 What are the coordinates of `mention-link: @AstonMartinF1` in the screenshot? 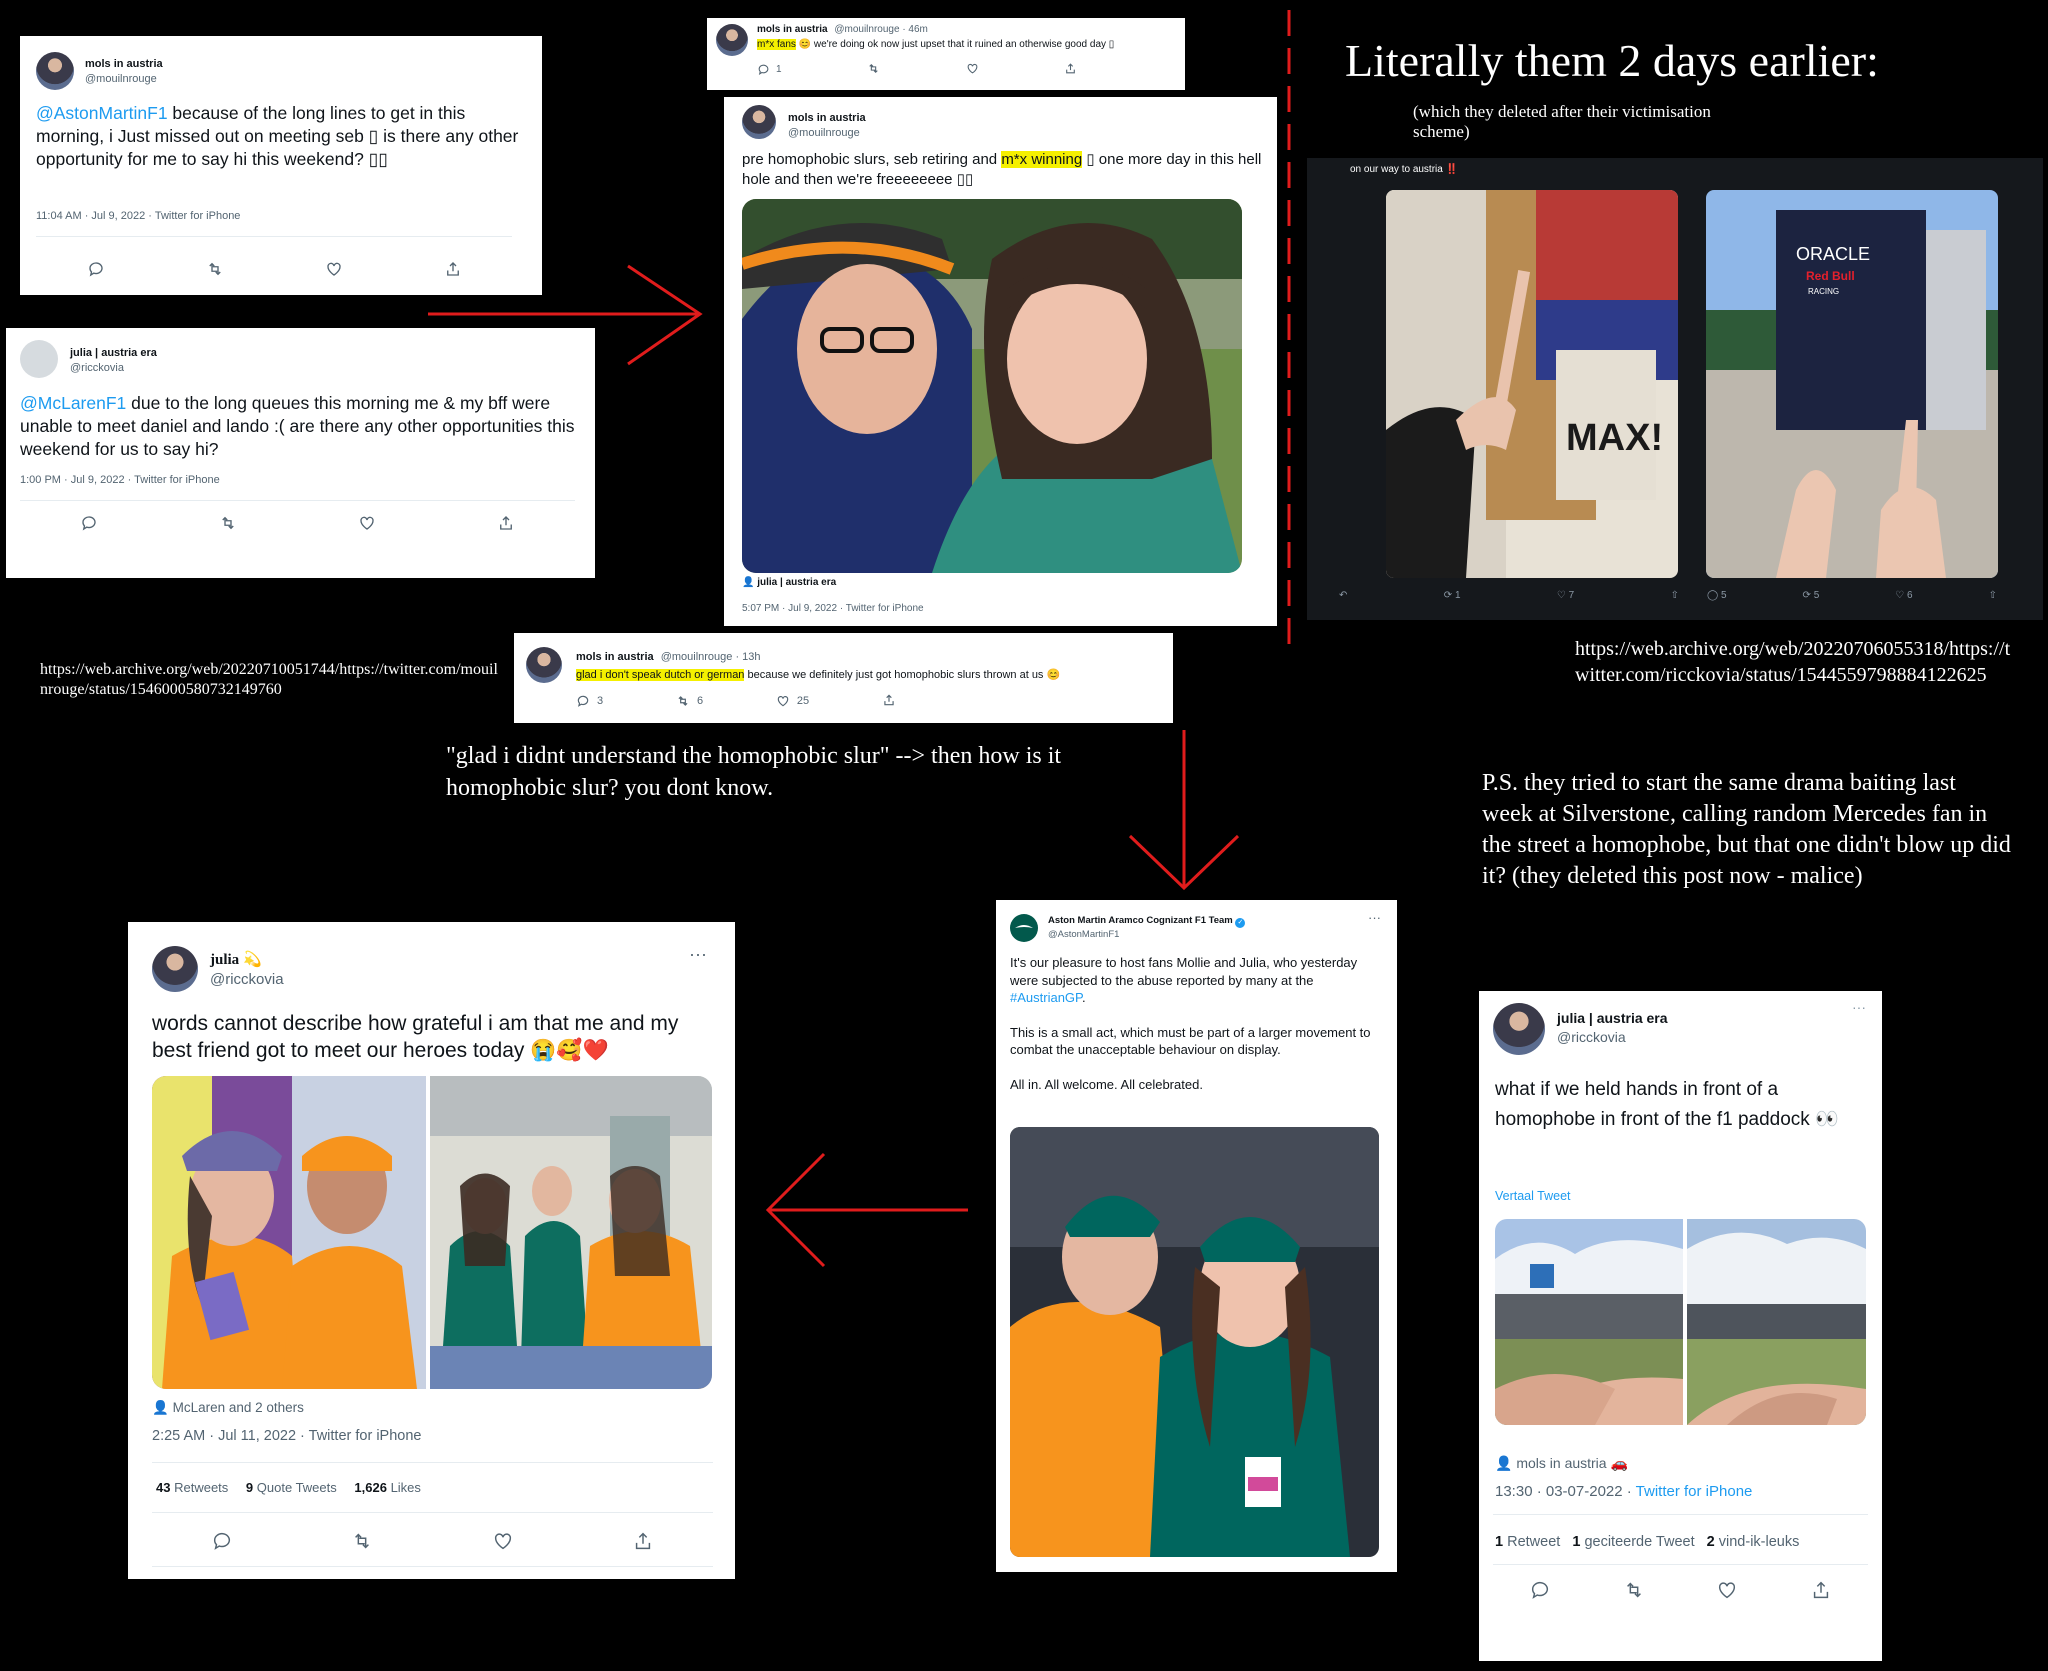 It's located at (102, 113).